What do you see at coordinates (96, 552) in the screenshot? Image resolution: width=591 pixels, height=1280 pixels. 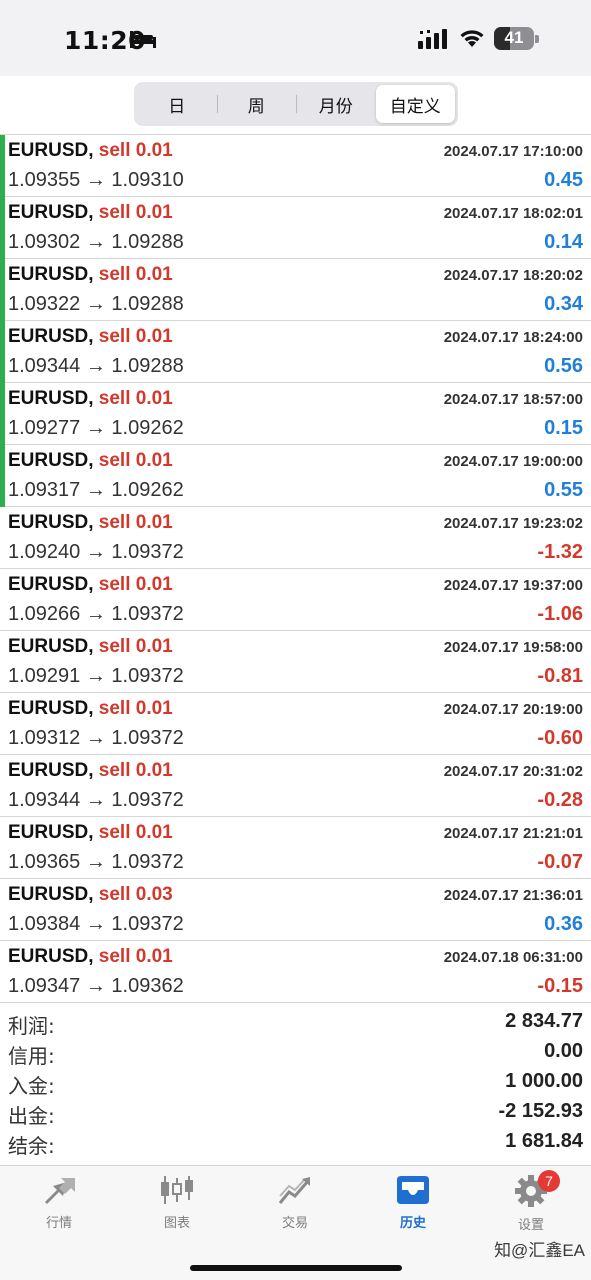 I see `trade-prices: 1.09240 → 1.09372` at bounding box center [96, 552].